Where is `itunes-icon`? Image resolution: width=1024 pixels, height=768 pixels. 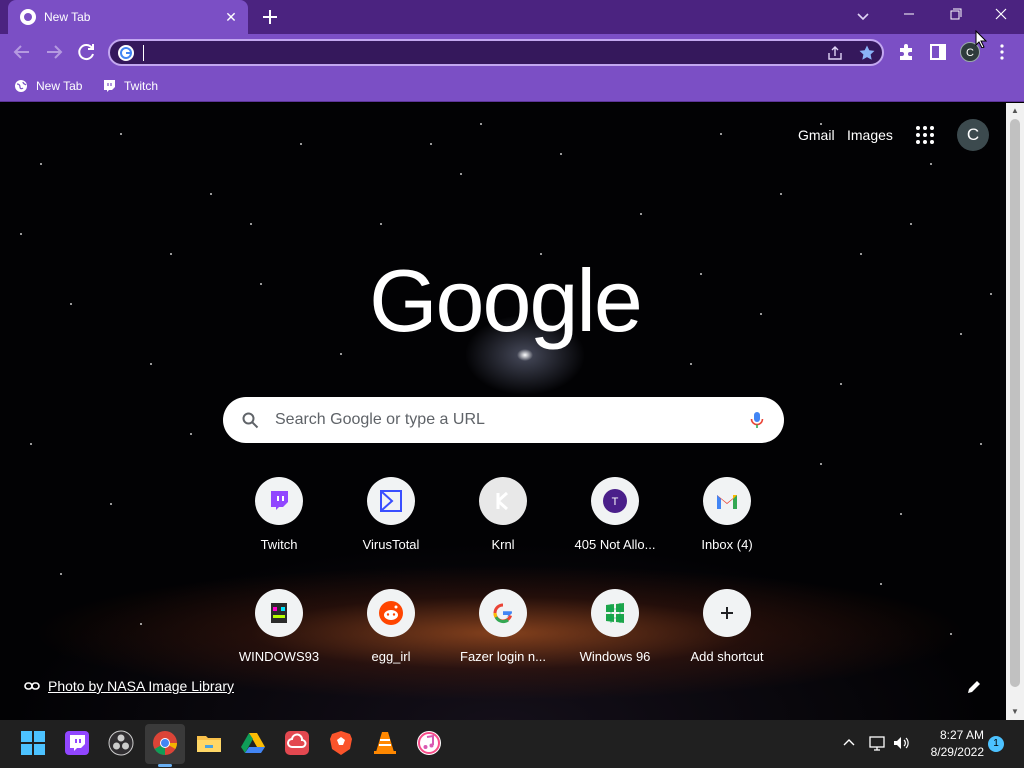 itunes-icon is located at coordinates (429, 743).